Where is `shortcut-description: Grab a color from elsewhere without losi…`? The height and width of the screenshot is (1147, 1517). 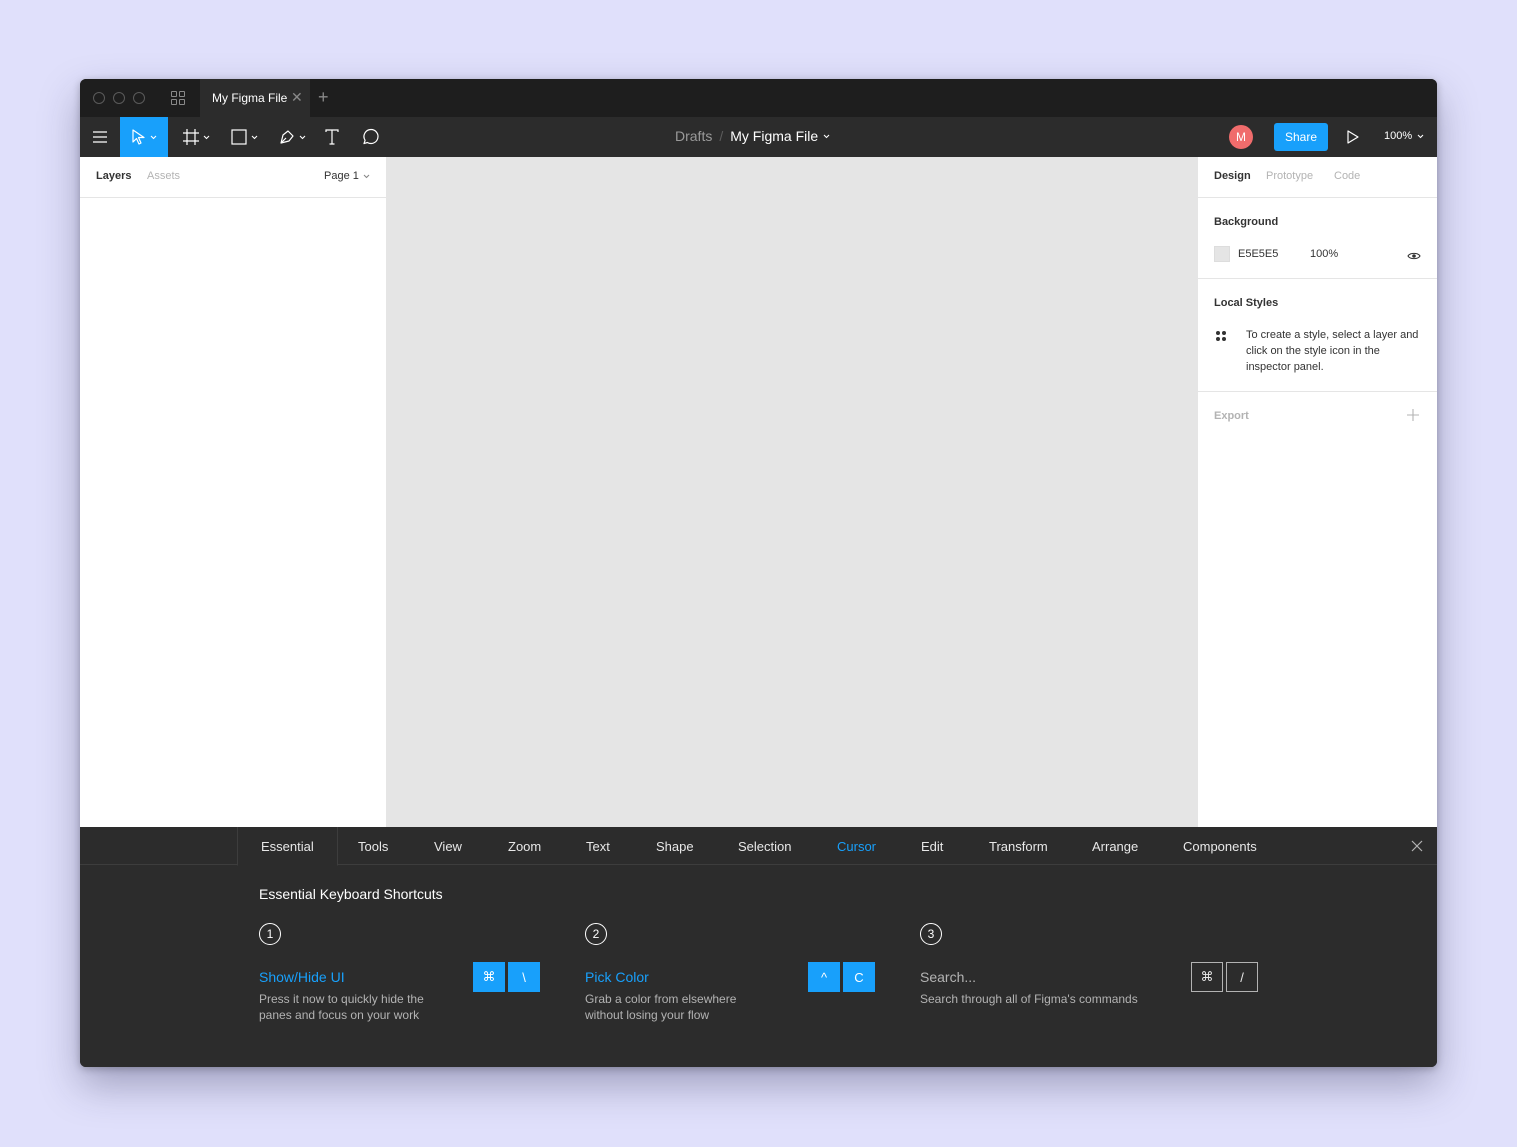 shortcut-description: Grab a color from elsewhere without losi… is located at coordinates (661, 1007).